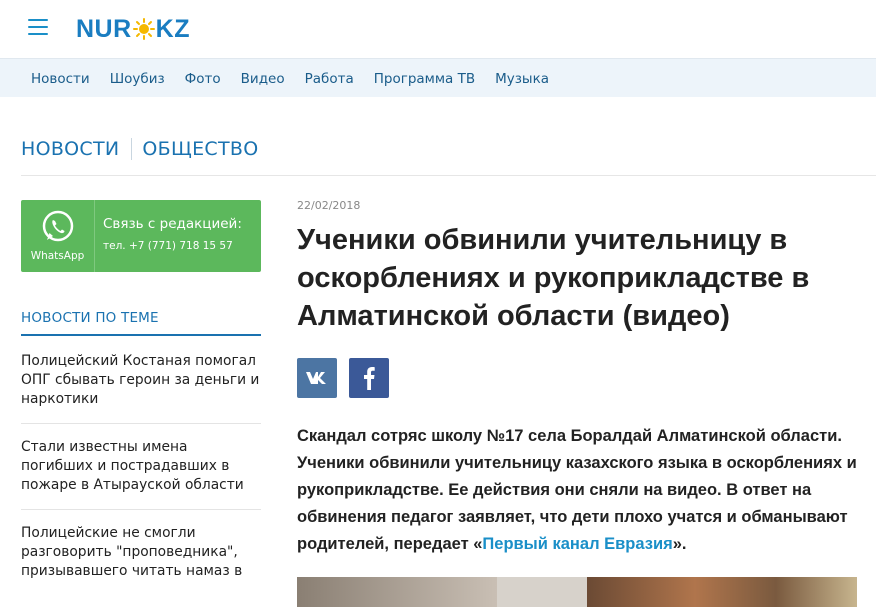 This screenshot has width=876, height=607. Describe the element at coordinates (70, 149) in the screenshot. I see `breadcrumb-news: НОВОСТИ` at that location.